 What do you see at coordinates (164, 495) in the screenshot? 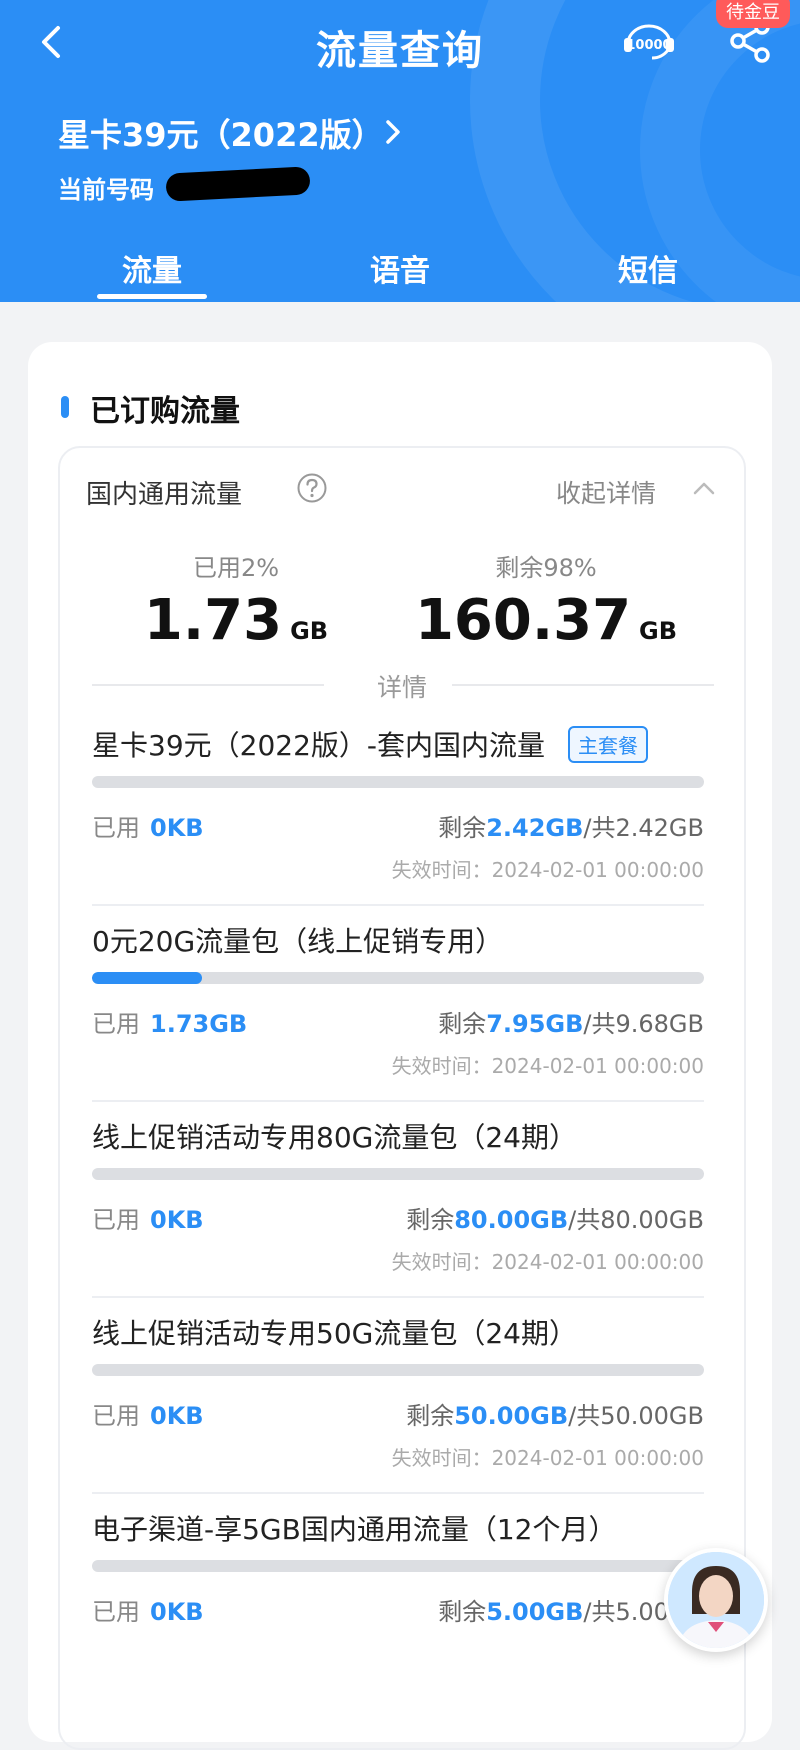
I see `domestic-data-title: 国内通用流量` at bounding box center [164, 495].